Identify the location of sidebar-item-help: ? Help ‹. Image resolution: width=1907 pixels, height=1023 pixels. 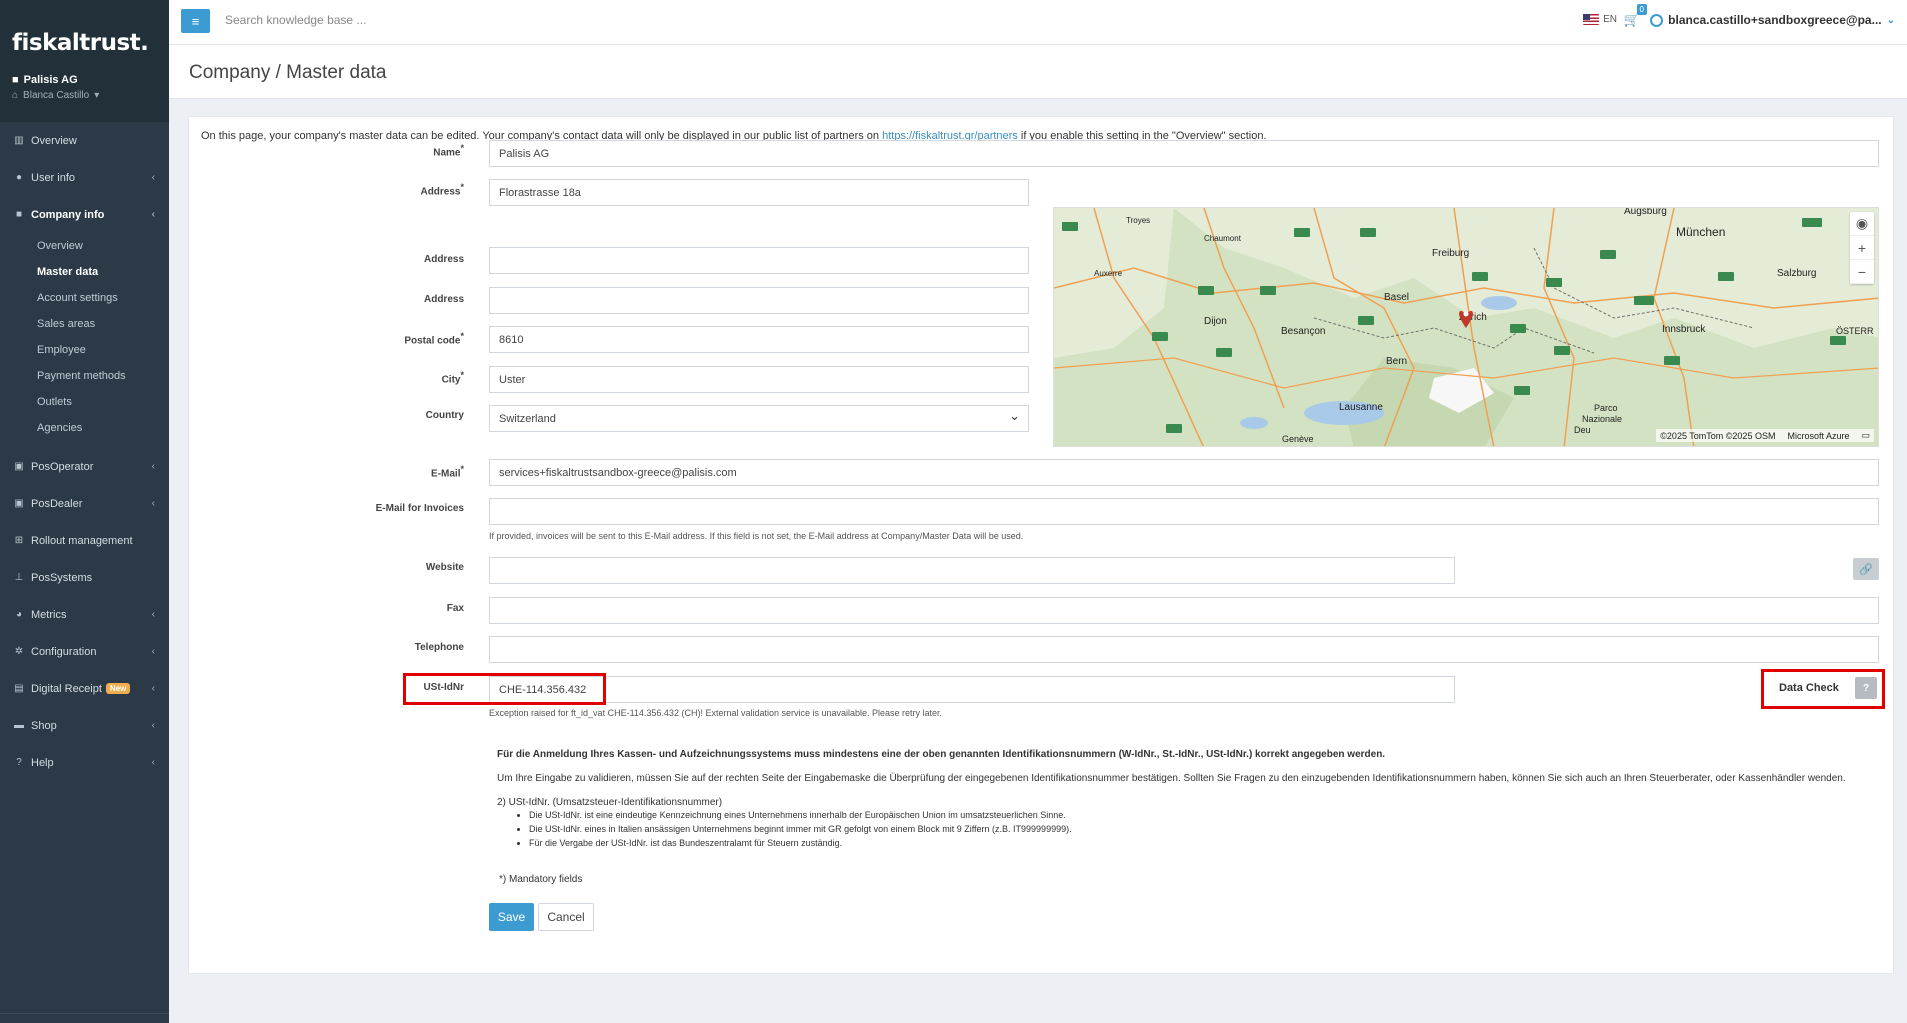
(84, 762).